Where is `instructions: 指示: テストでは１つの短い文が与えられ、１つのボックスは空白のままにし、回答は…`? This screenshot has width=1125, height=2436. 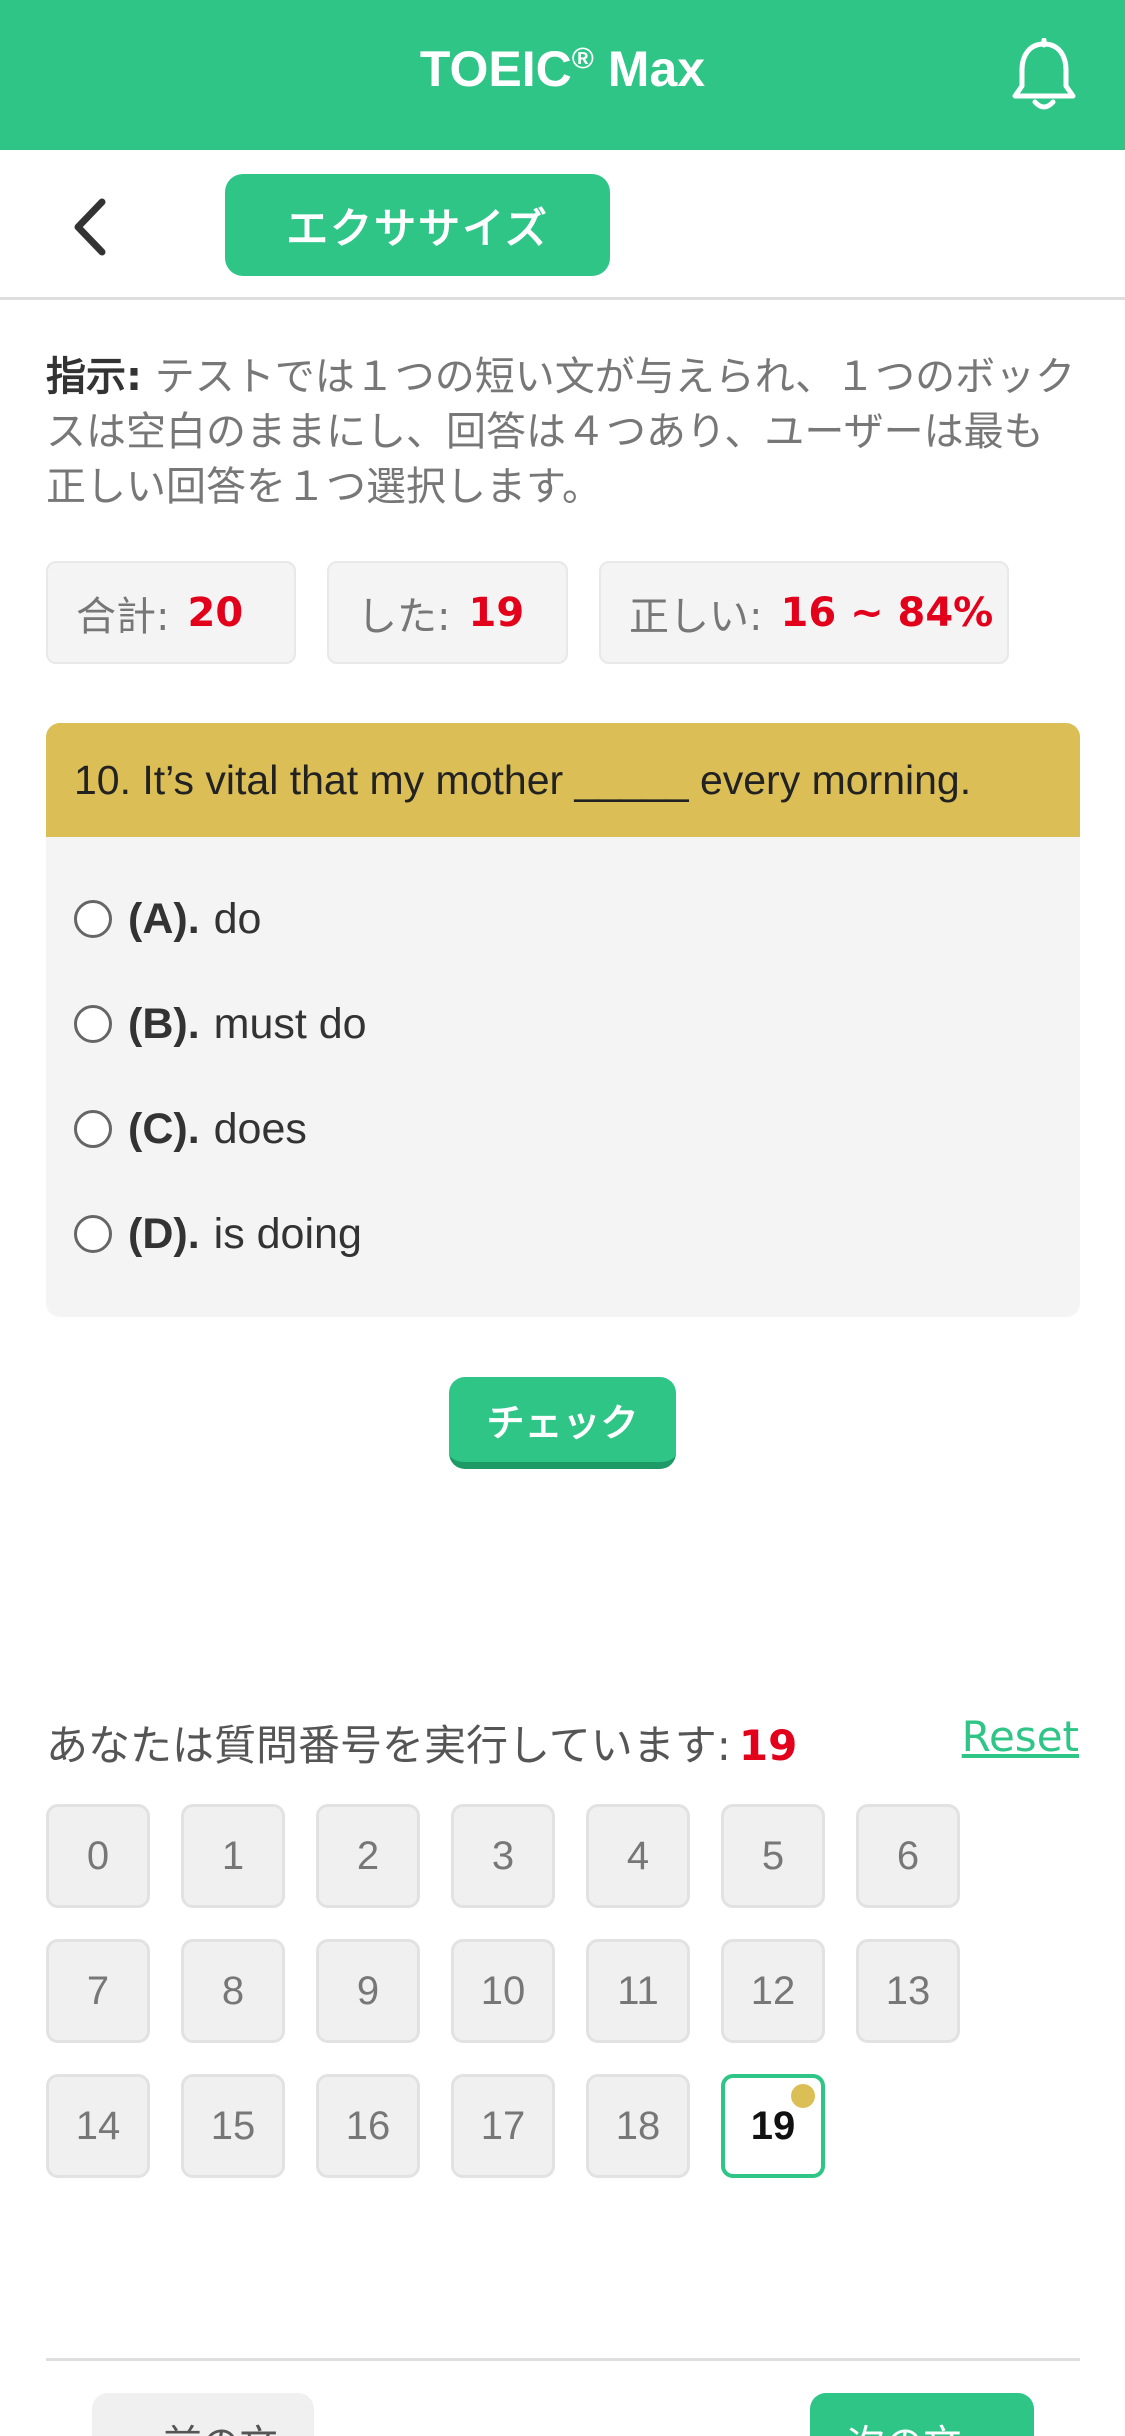
instructions: 指示: テストでは１つの短い文が与えられ、１つのボックスは空白のままにし、回答は… is located at coordinates (561, 432).